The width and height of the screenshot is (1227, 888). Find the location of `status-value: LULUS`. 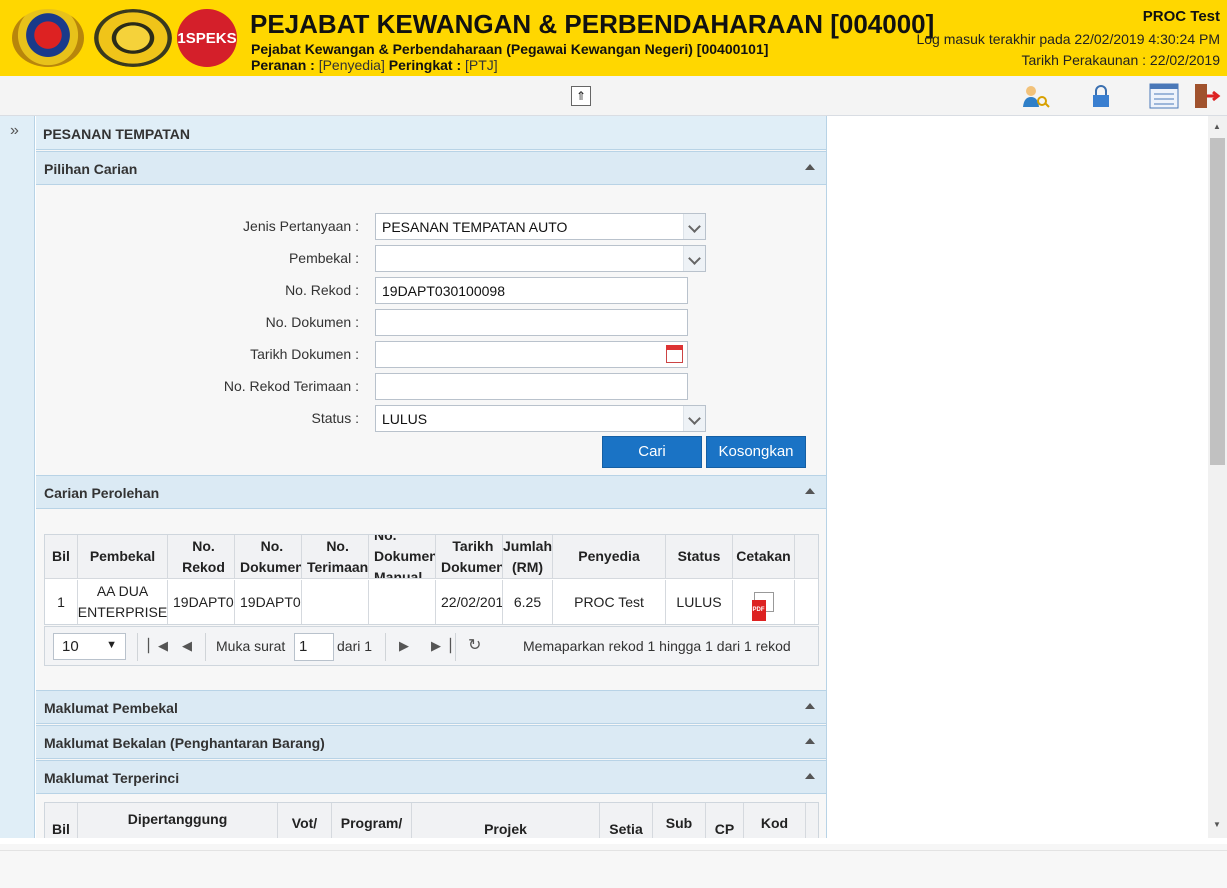

status-value: LULUS is located at coordinates (405, 419).